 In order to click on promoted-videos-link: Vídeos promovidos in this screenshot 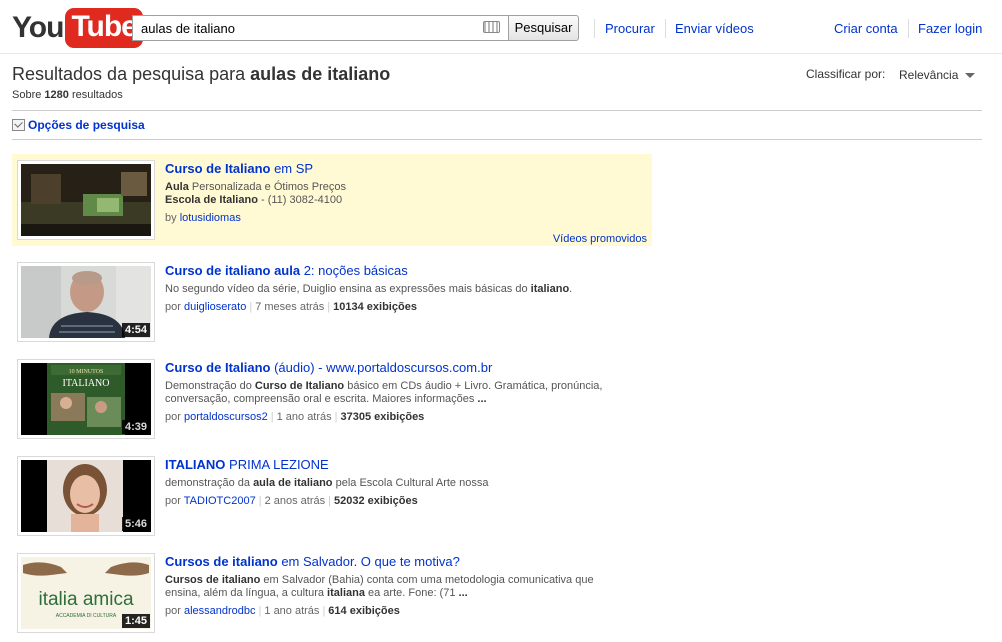, I will do `click(600, 239)`.